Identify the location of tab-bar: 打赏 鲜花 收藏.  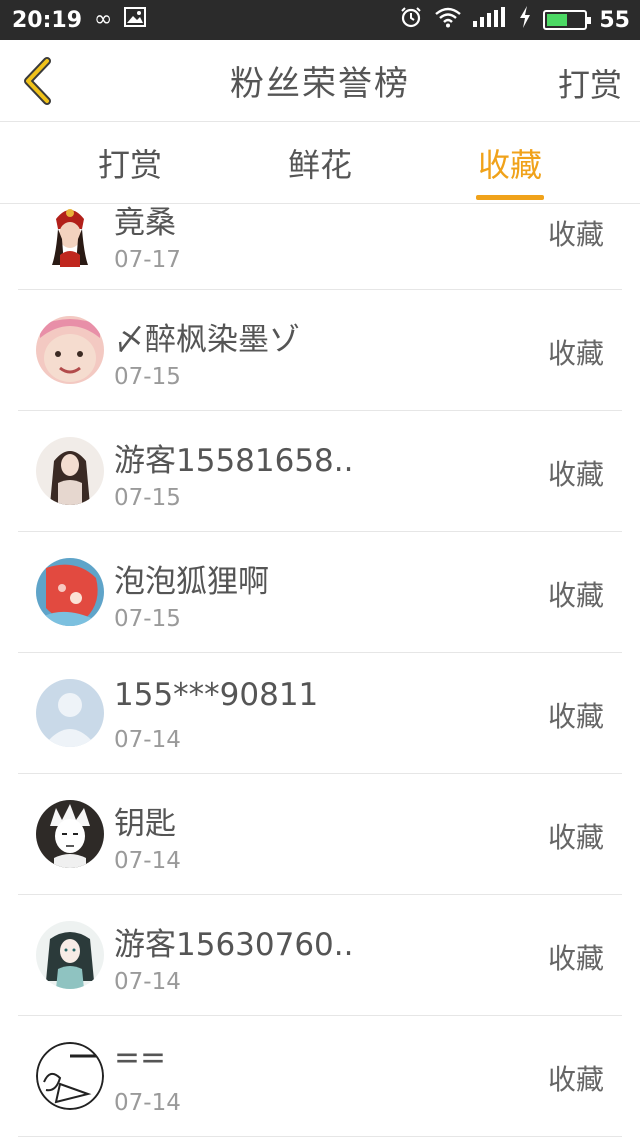
(320, 163).